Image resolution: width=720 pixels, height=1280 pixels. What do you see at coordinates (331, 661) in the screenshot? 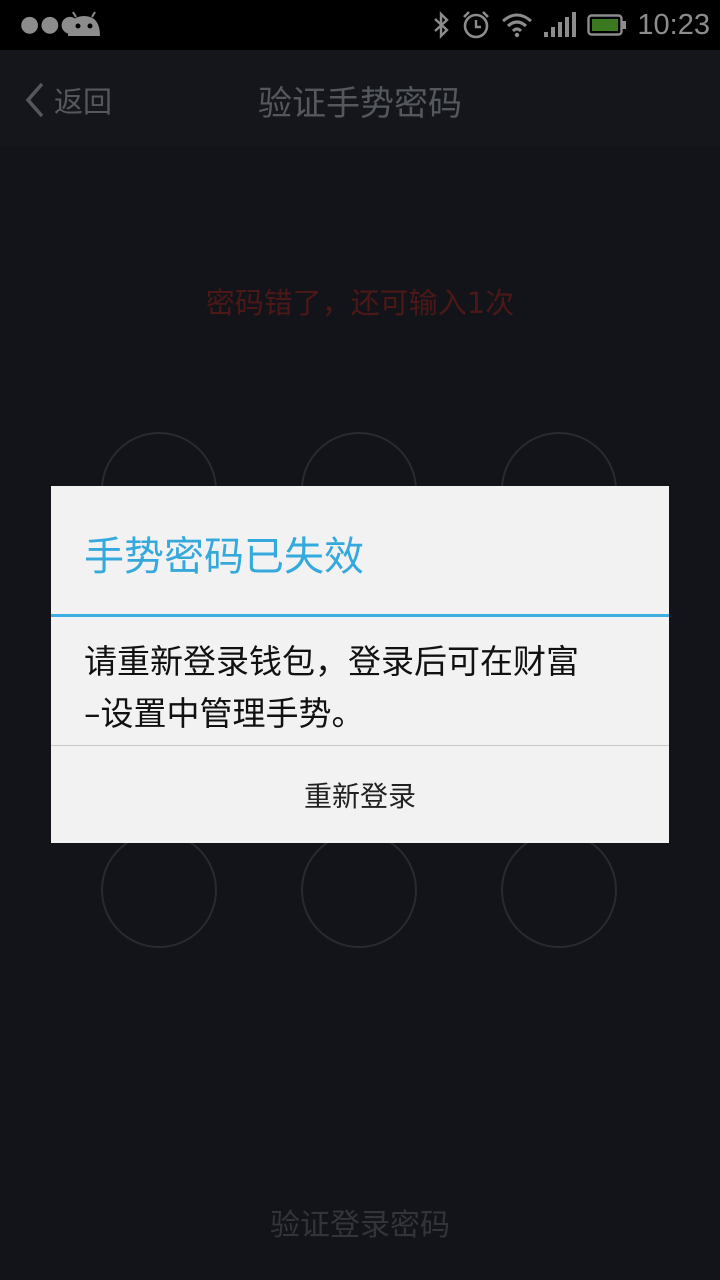
I see `dialog-message-line-1: 请重新登录钱包，登录后可在财富` at bounding box center [331, 661].